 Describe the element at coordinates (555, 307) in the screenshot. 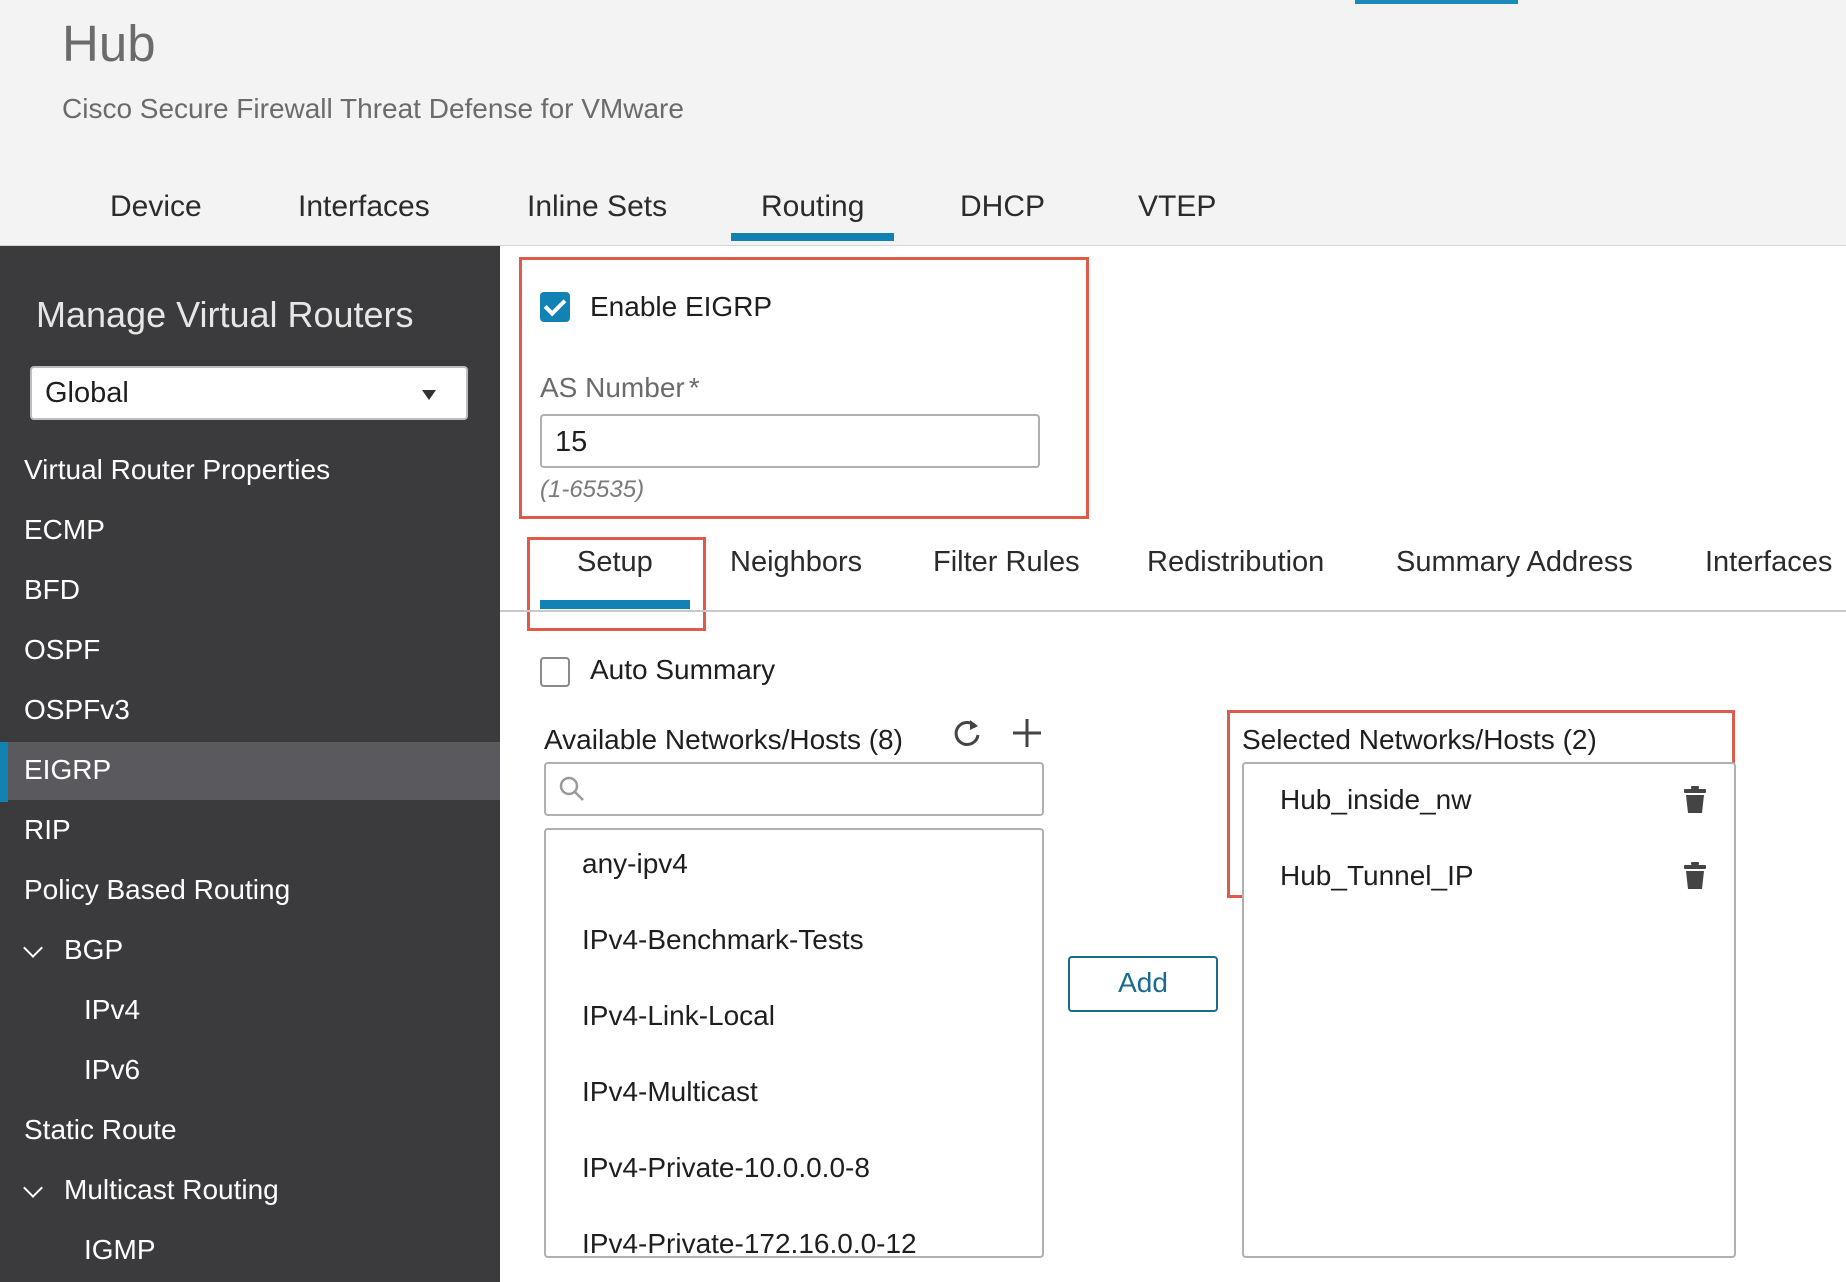

I see `enable-eigrp-checkbox` at that location.